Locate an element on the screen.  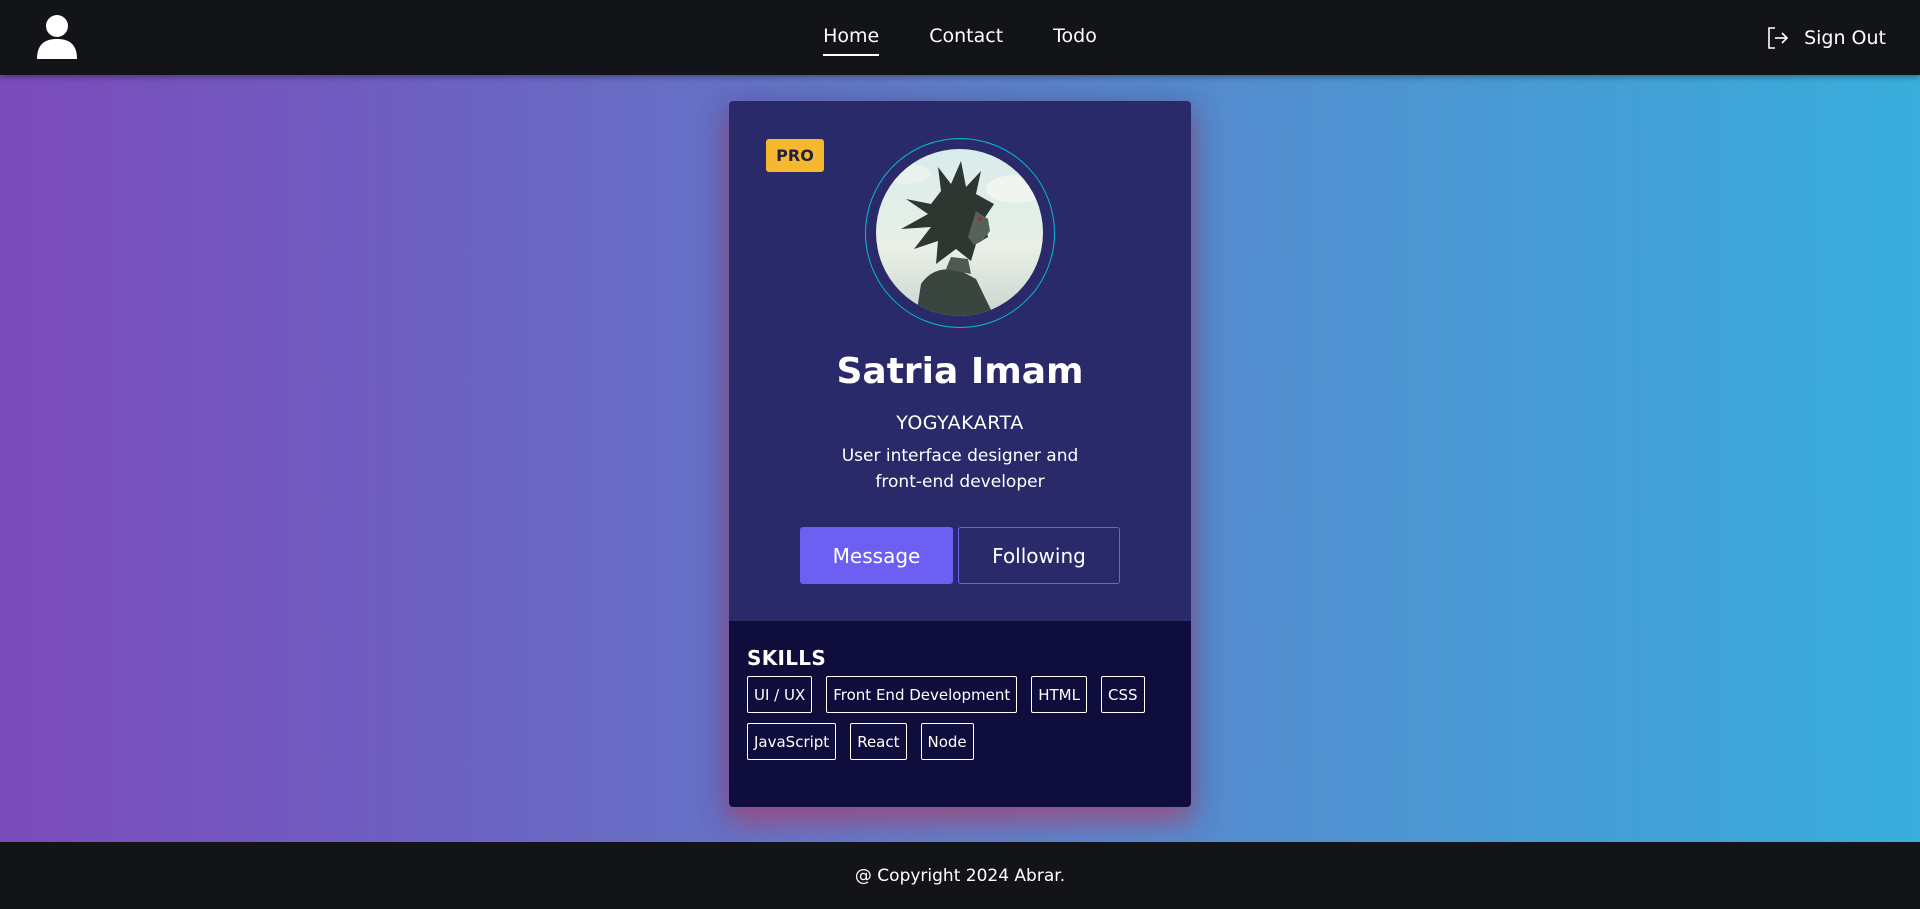
profile-bio-line-1: User interface designer and is located at coordinates (960, 456).